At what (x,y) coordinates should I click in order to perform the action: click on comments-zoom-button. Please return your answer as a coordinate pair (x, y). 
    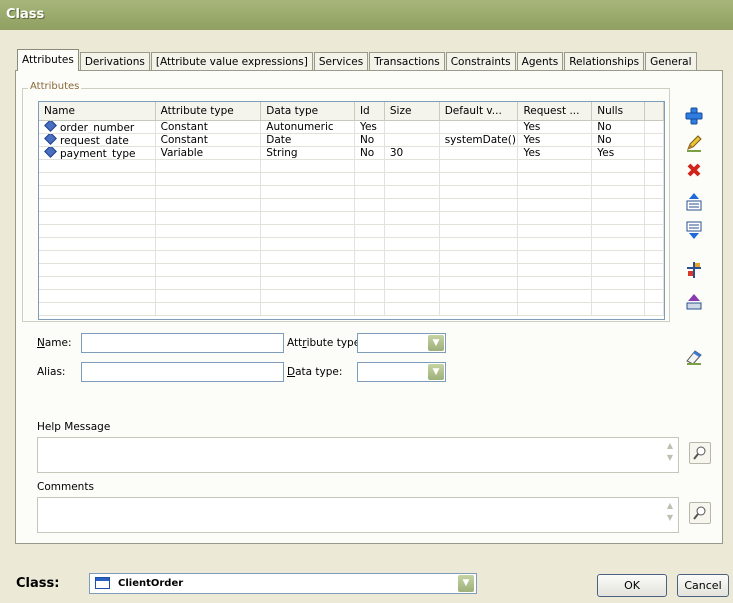
    Looking at the image, I should click on (700, 513).